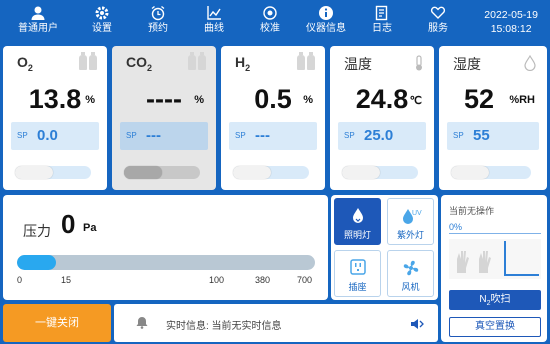 This screenshot has height=344, width=550. I want to click on nav-settings: 设置, so click(102, 23).